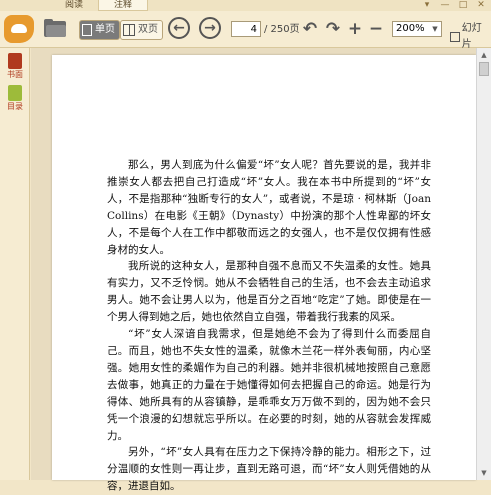 The height and width of the screenshot is (495, 491). I want to click on slideshow-icon, so click(455, 37).